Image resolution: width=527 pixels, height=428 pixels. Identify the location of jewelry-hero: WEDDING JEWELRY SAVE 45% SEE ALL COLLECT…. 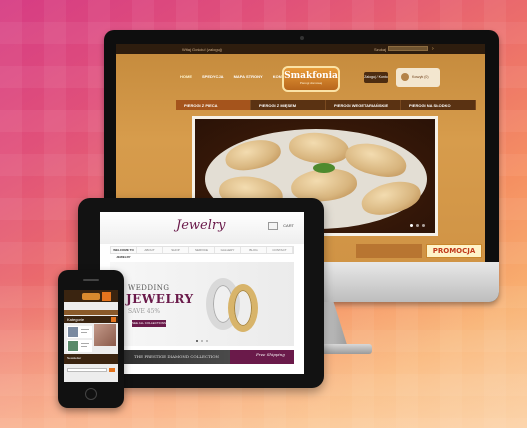
(202, 304).